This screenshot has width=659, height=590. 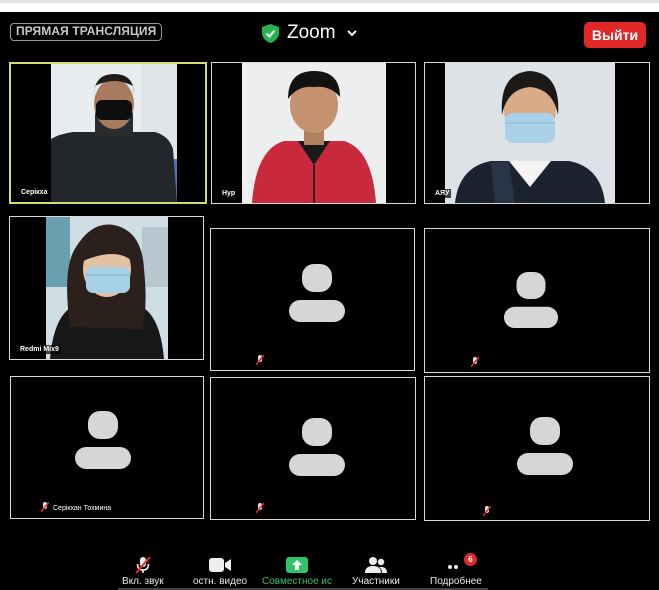 What do you see at coordinates (297, 565) in the screenshot?
I see `share-screen-icon` at bounding box center [297, 565].